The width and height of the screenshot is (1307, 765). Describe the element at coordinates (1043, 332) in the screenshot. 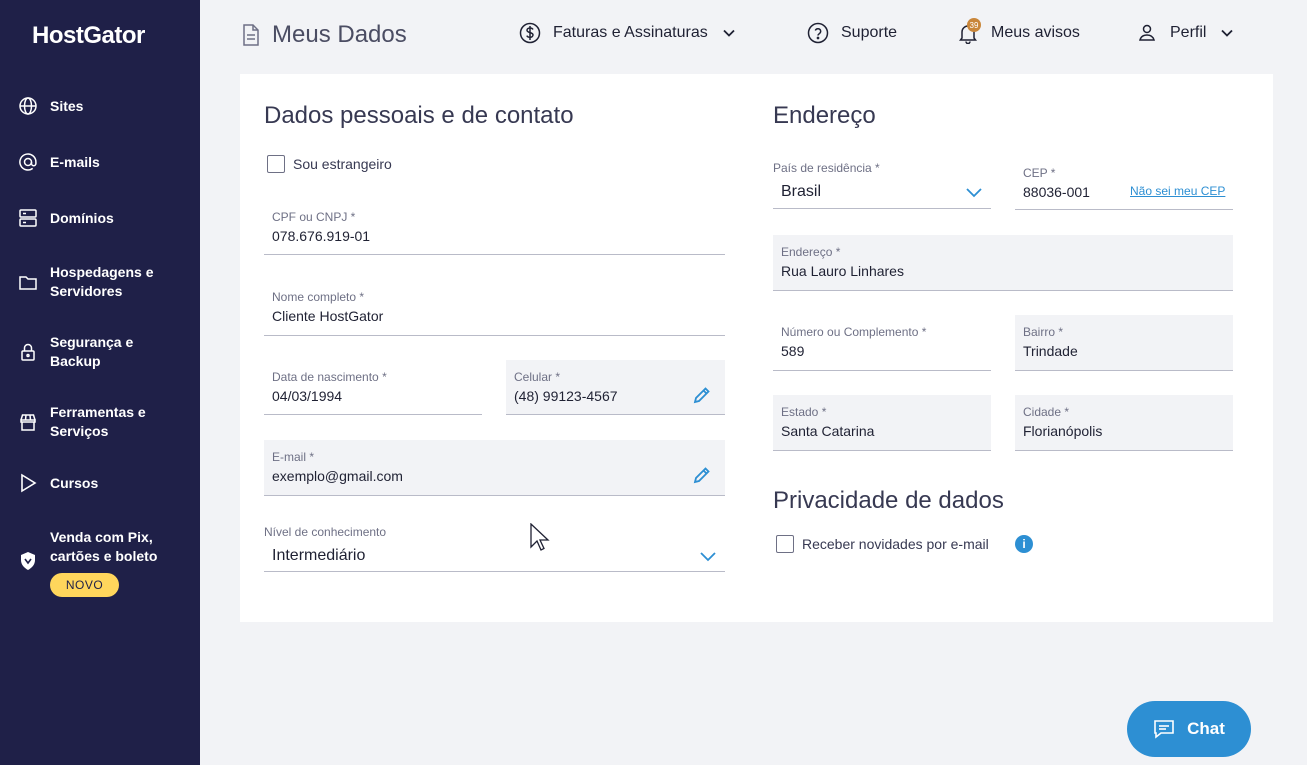

I see `district-label: Bairro *` at that location.